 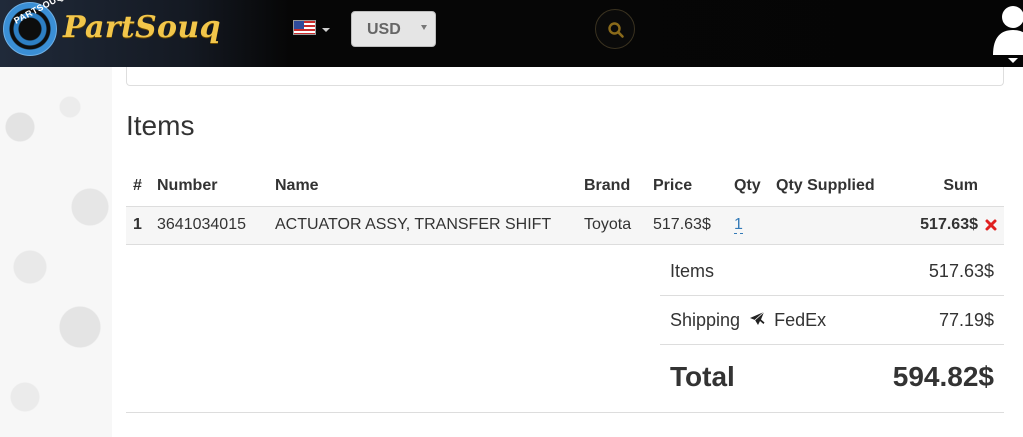 What do you see at coordinates (141, 225) in the screenshot?
I see `row-index: 1` at bounding box center [141, 225].